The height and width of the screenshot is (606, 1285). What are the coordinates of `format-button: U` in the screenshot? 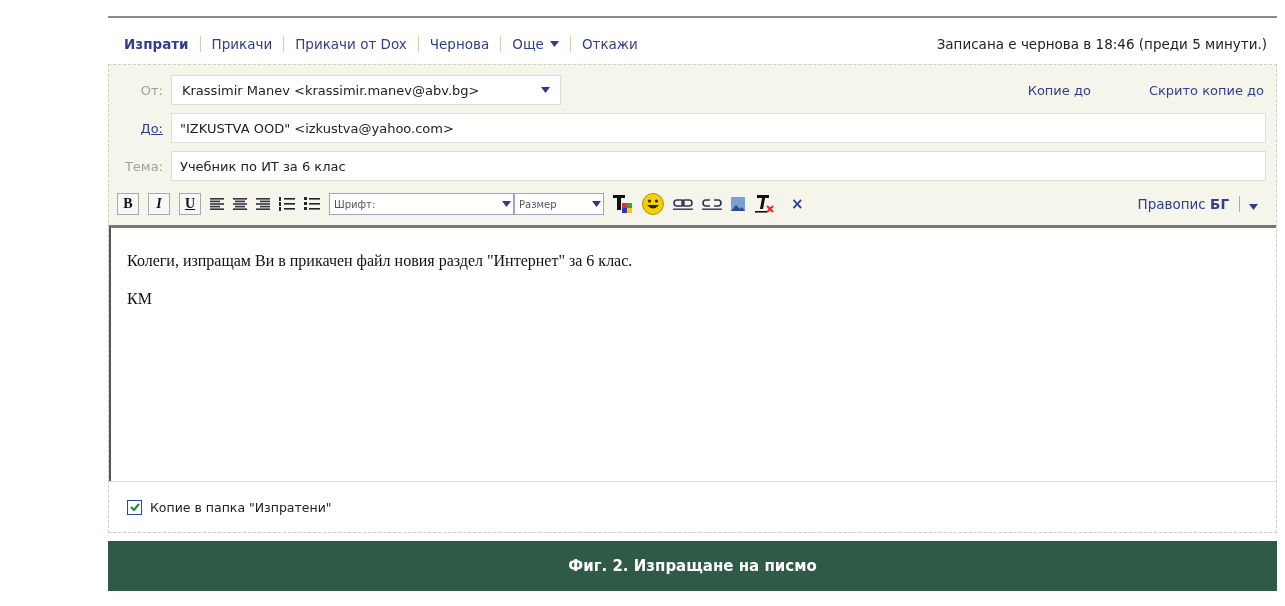 It's located at (190, 204).